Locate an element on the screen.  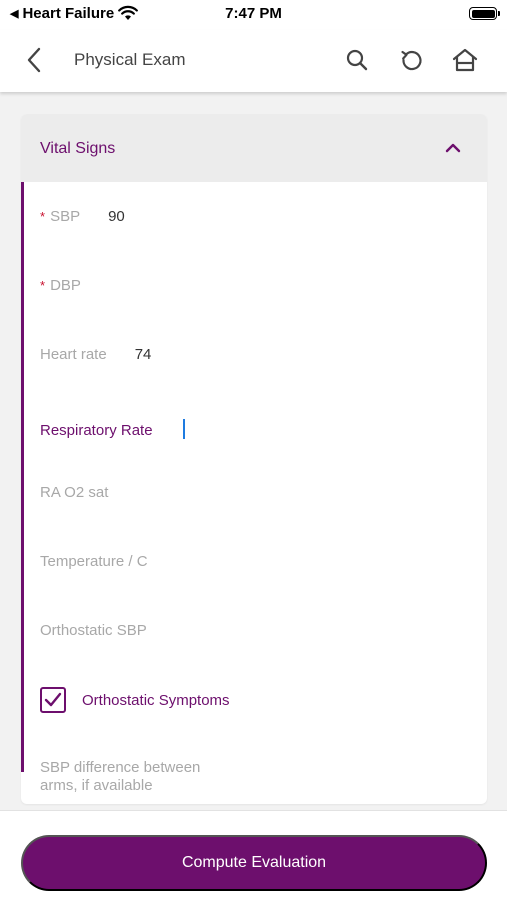
reset-icon is located at coordinates (411, 60).